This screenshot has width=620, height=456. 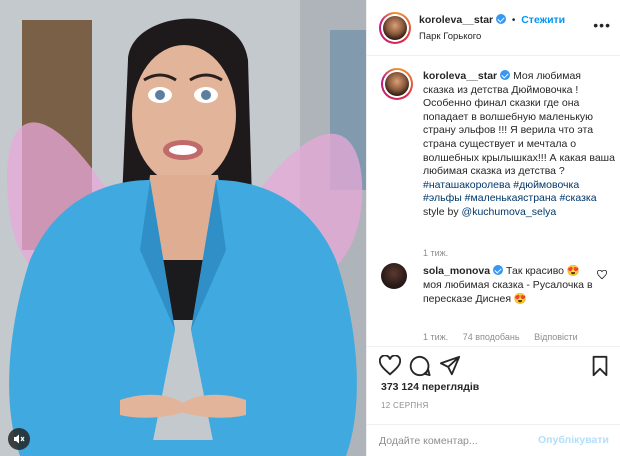 I want to click on speaker-muted-icon, so click(x=19, y=439).